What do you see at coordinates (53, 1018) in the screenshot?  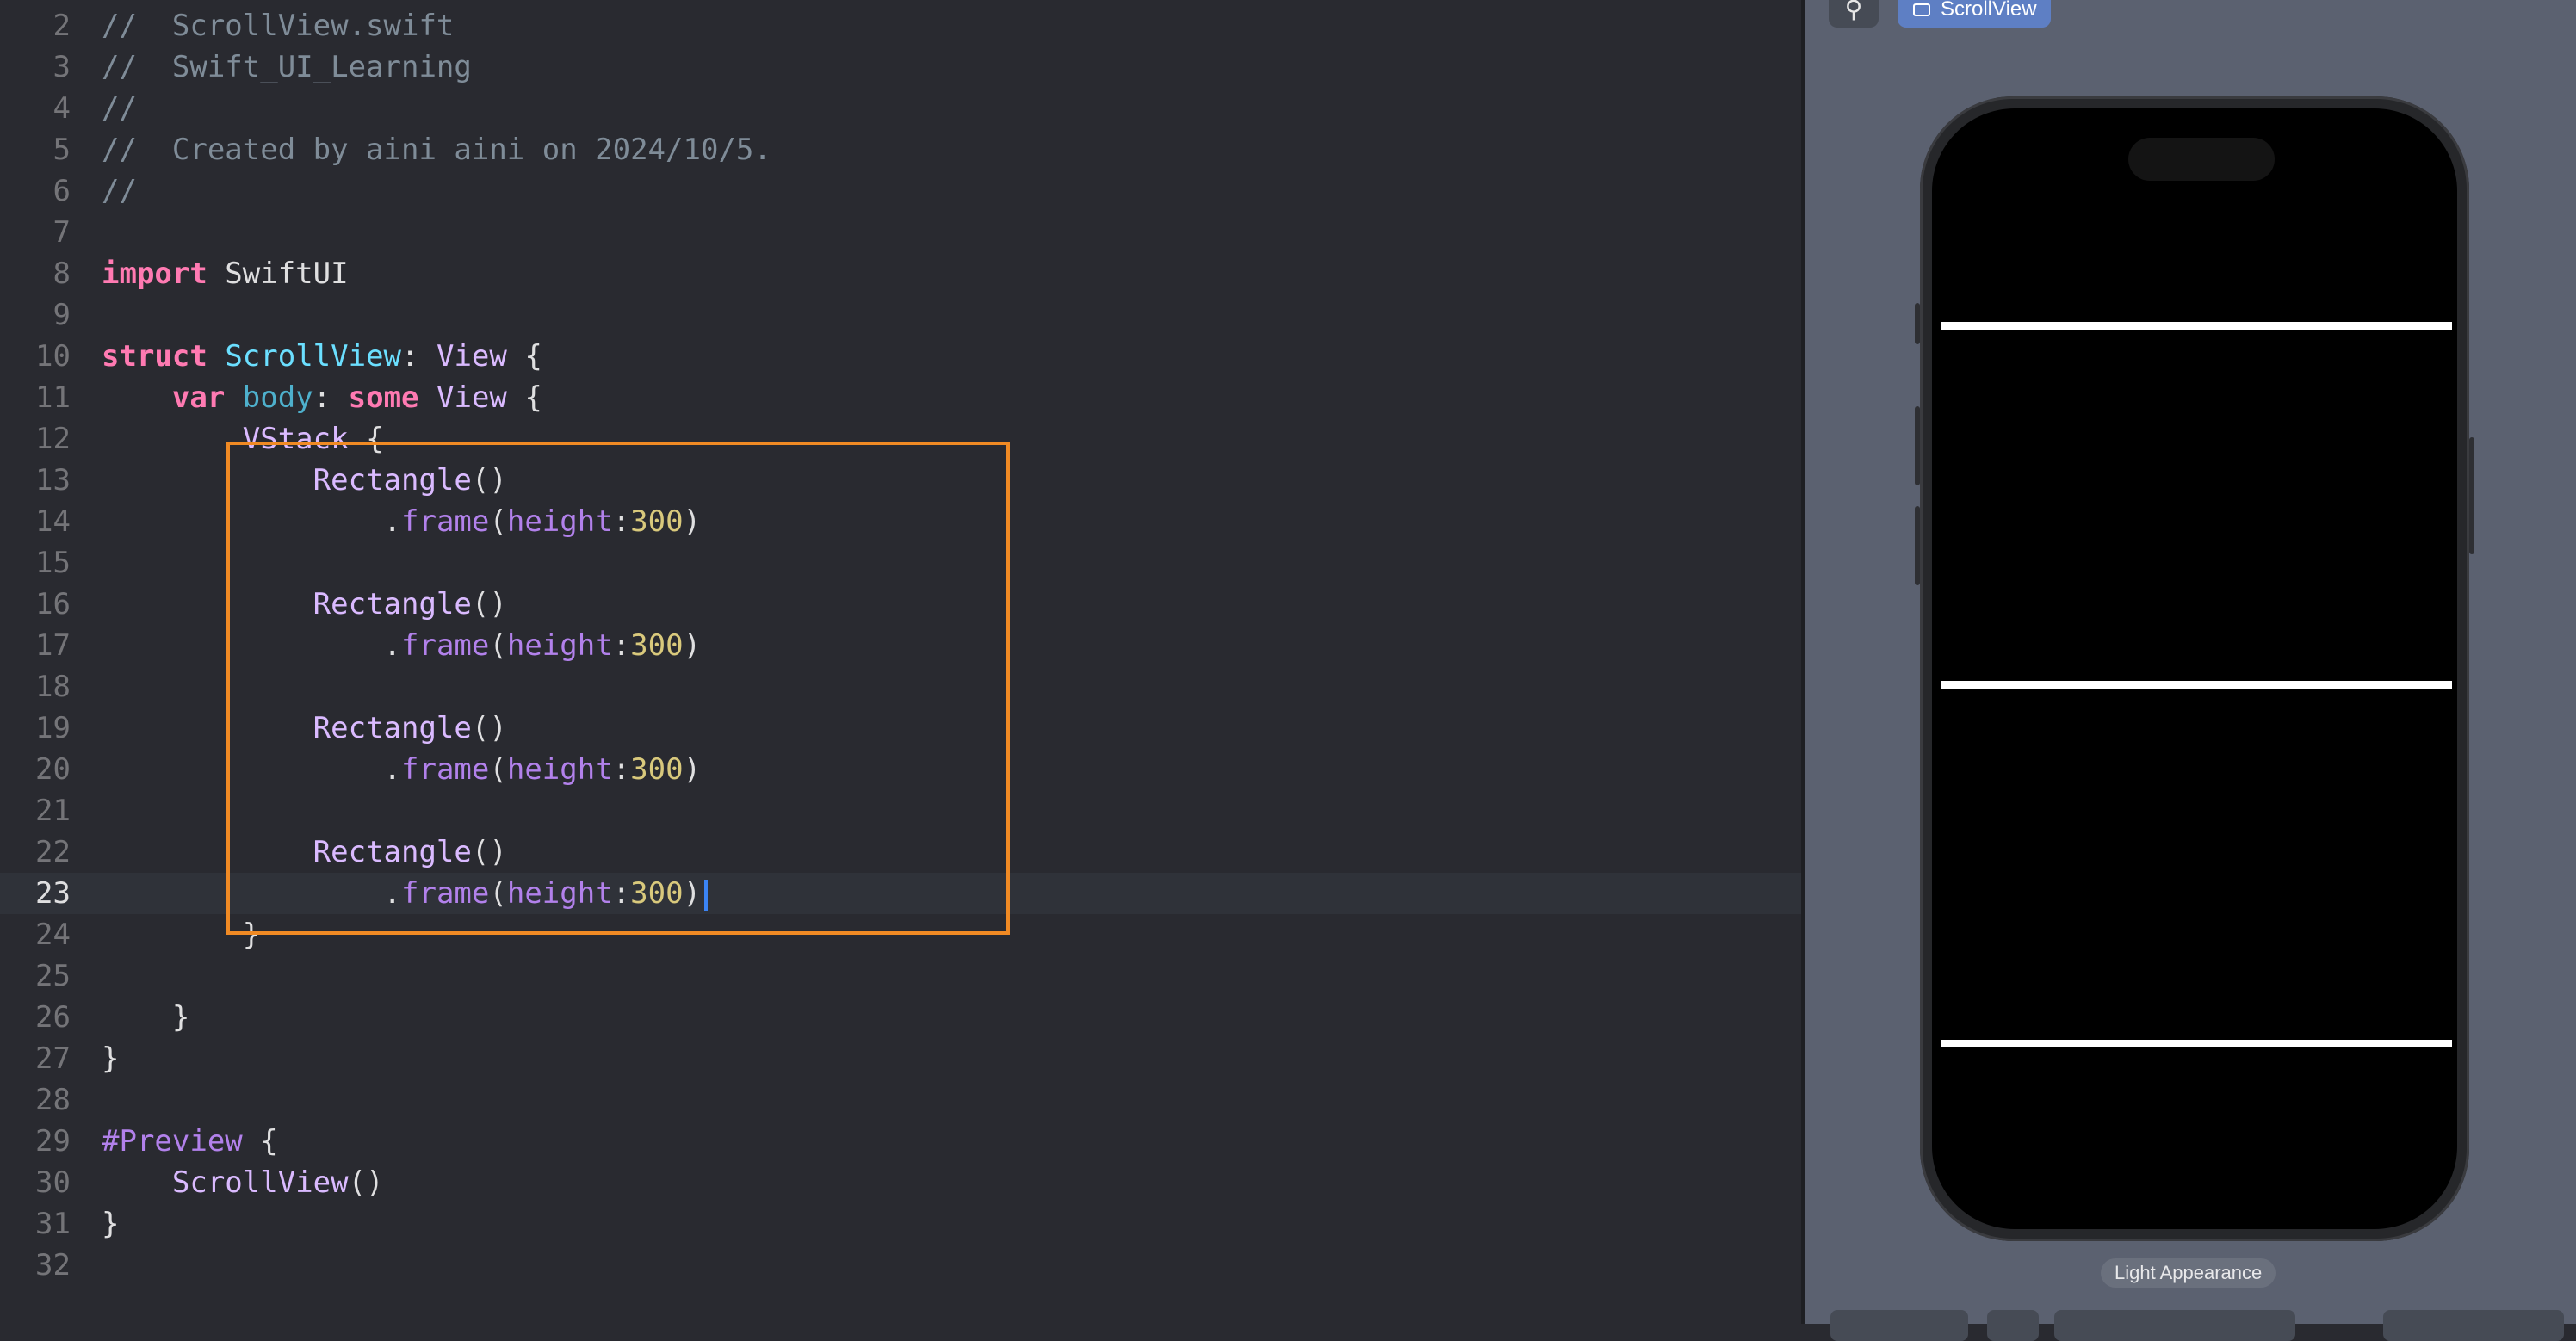 I see `line-number: 26` at bounding box center [53, 1018].